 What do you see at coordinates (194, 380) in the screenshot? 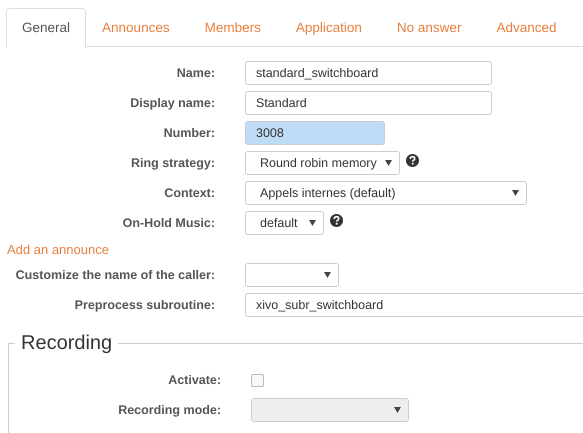
I see `field-label: Activate:` at bounding box center [194, 380].